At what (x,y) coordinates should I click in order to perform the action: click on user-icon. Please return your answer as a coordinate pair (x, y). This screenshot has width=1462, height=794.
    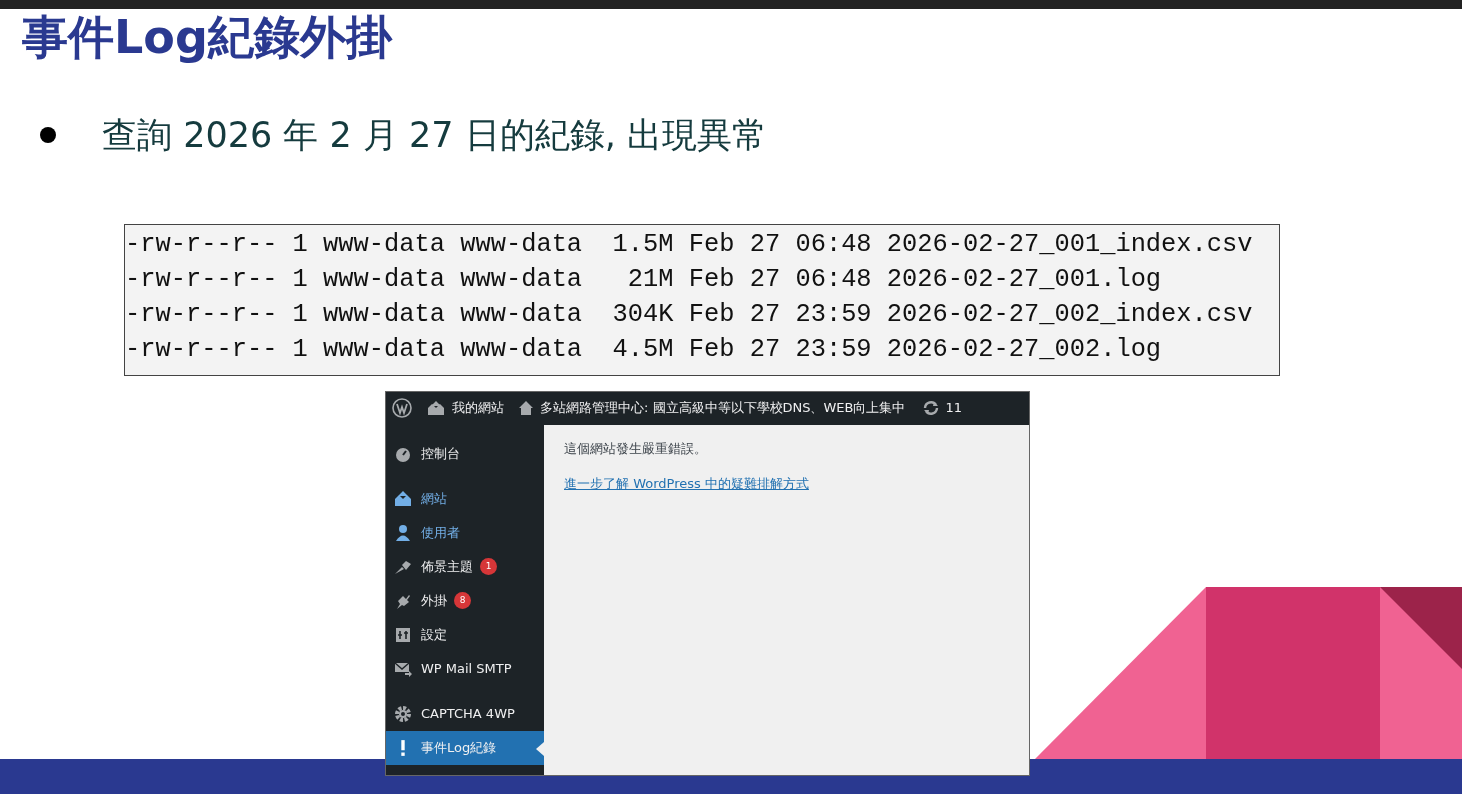
    Looking at the image, I should click on (403, 532).